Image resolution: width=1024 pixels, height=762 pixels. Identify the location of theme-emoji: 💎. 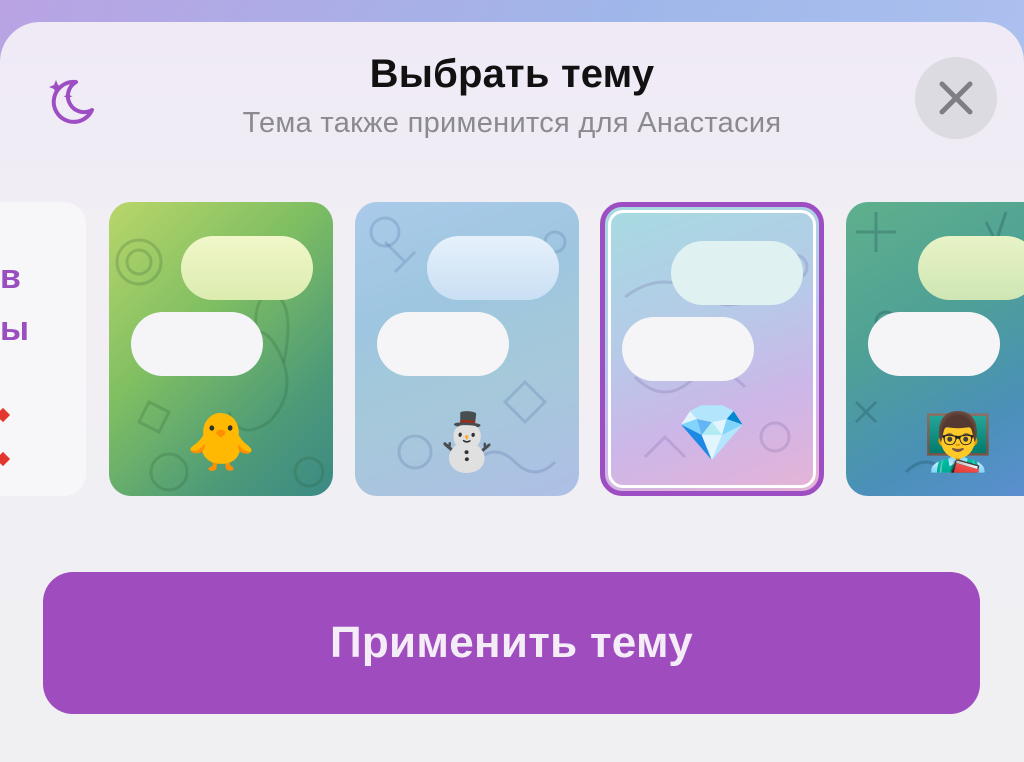
(712, 432).